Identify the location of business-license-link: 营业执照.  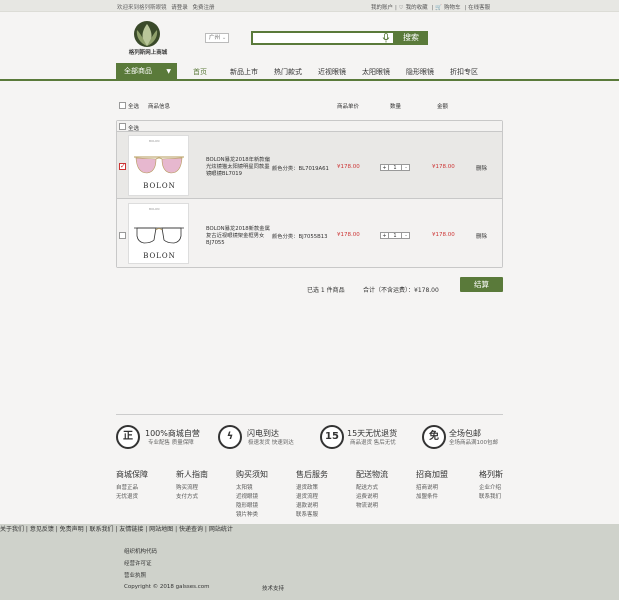
(135, 575).